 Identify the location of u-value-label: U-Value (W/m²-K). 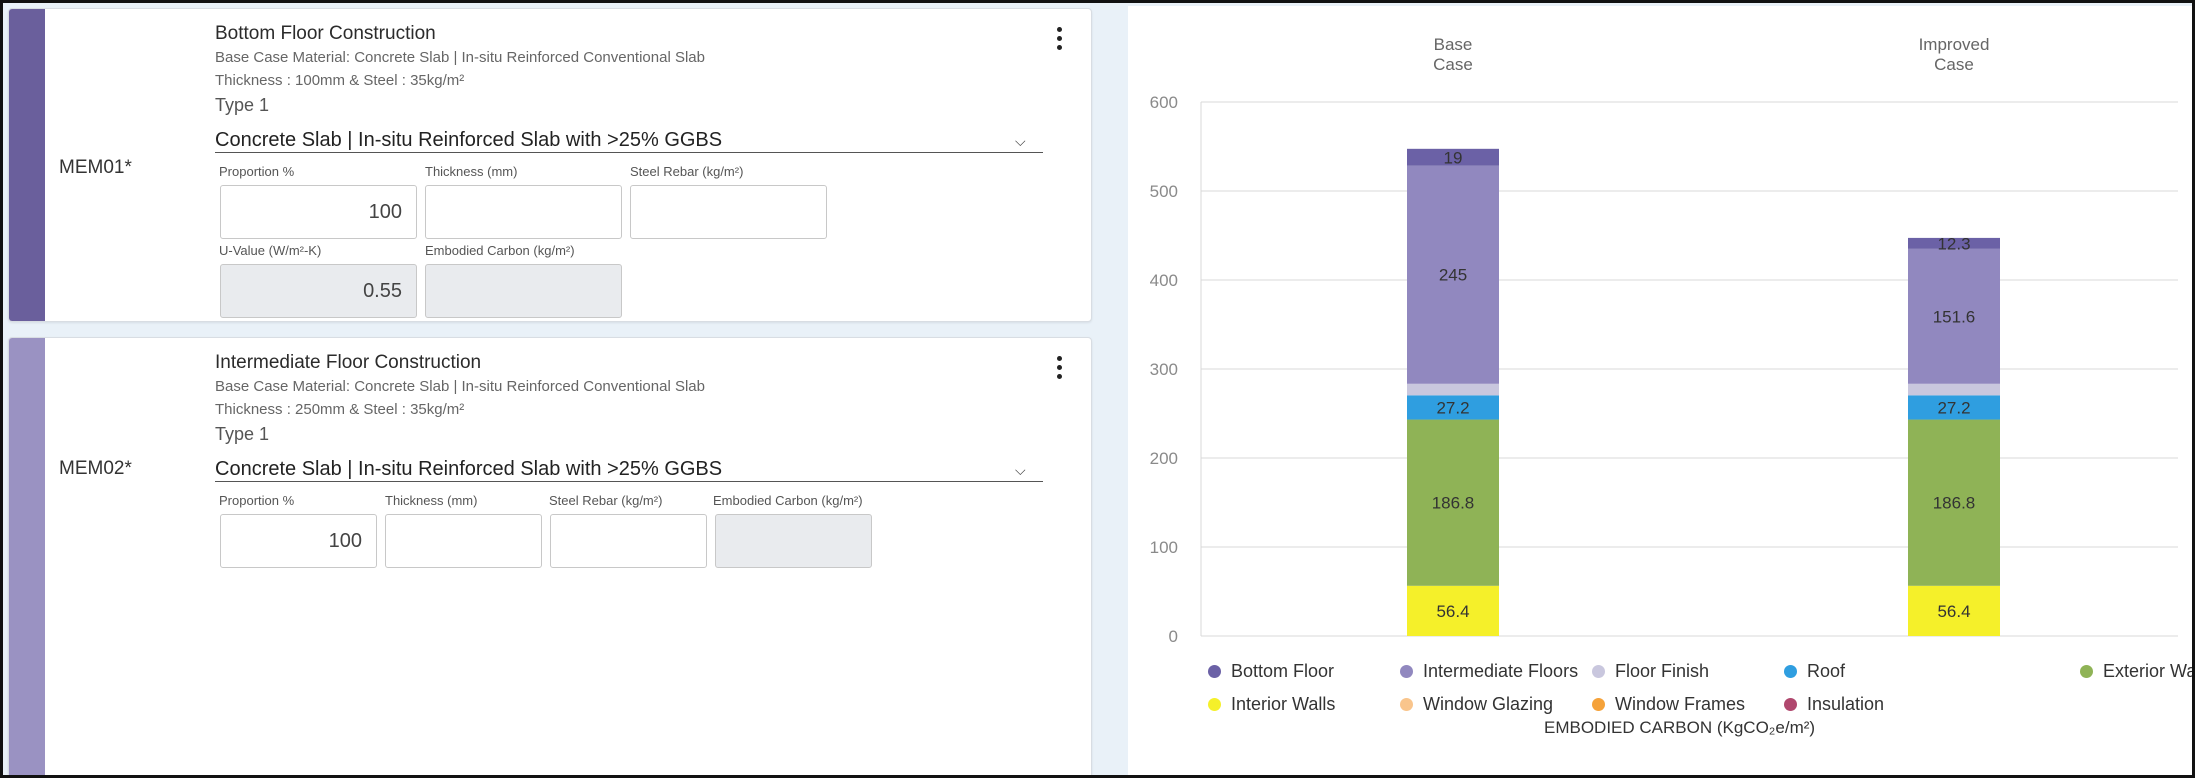
(270, 250).